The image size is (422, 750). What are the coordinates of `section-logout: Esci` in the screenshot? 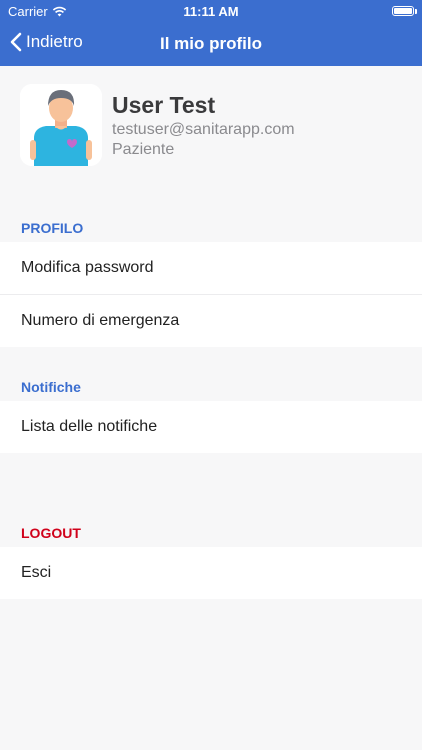 It's located at (211, 573).